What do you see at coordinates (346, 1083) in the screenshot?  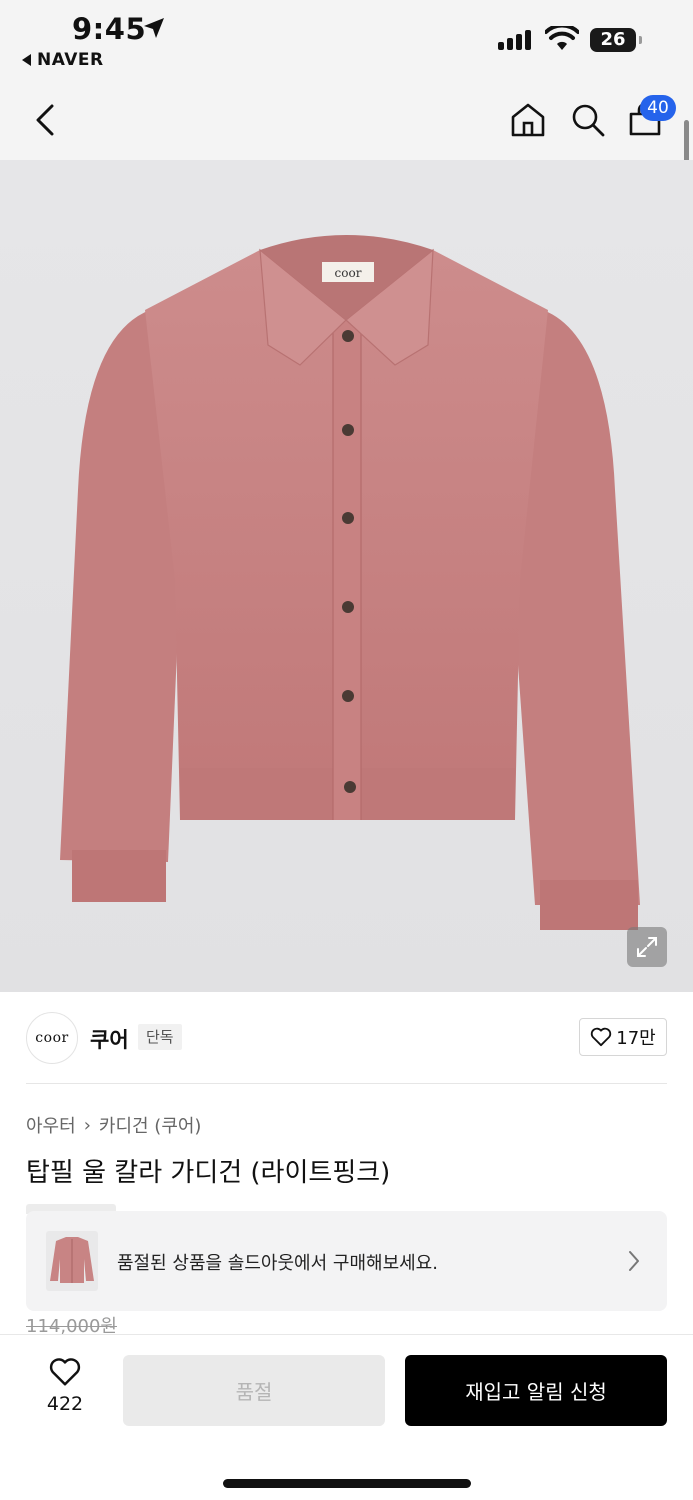 I see `divider` at bounding box center [346, 1083].